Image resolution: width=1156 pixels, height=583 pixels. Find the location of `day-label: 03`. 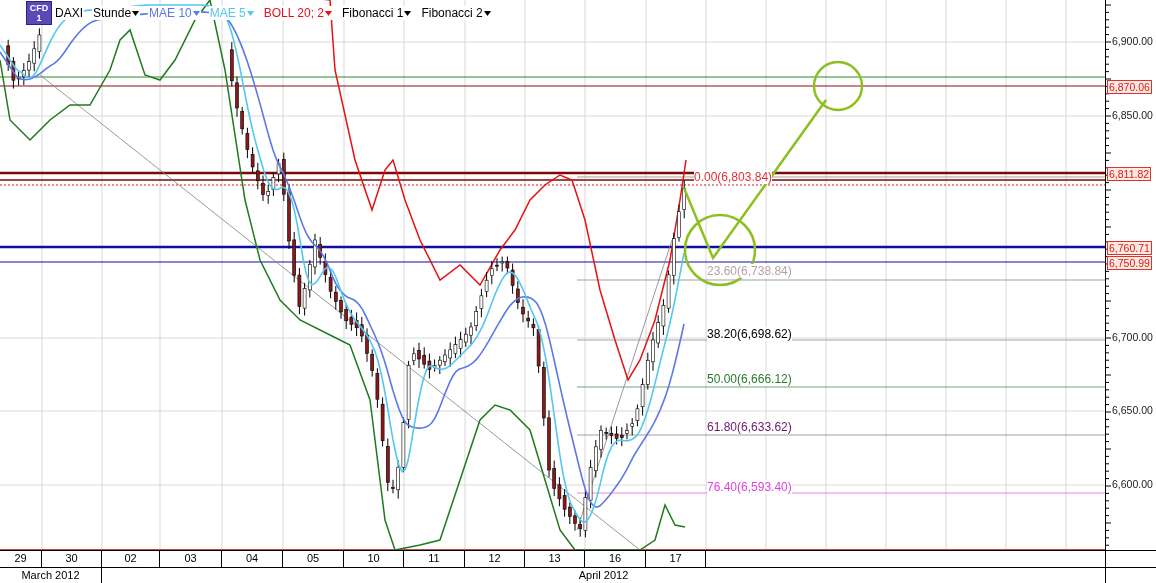

day-label: 03 is located at coordinates (191, 559).